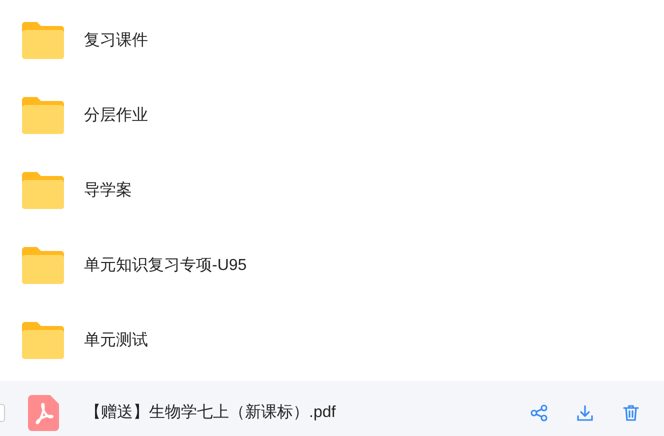 This screenshot has height=436, width=664. Describe the element at coordinates (108, 190) in the screenshot. I see `folder-name: 导学案` at that location.